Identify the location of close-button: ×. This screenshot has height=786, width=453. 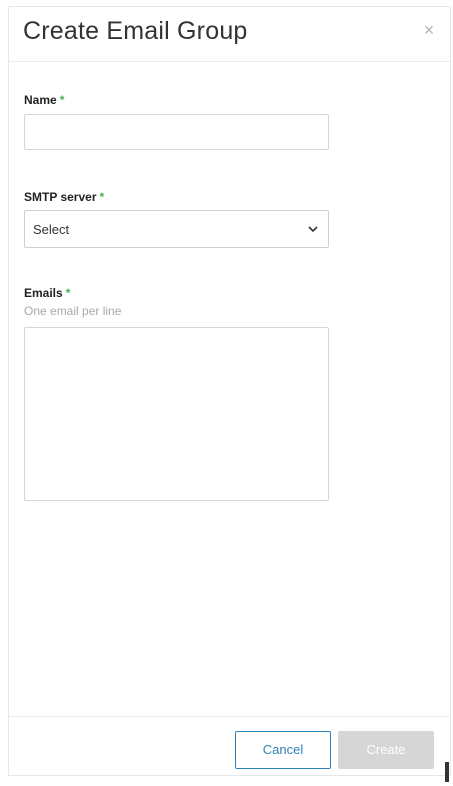
(429, 30).